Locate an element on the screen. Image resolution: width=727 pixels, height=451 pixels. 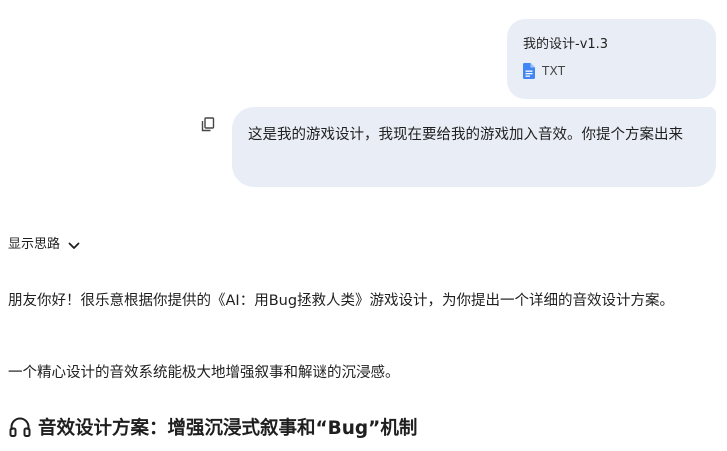
user-message-text: 这是我的游戏设计，我现在要给我的游戏加入音效。你提个方案出来 is located at coordinates (465, 135).